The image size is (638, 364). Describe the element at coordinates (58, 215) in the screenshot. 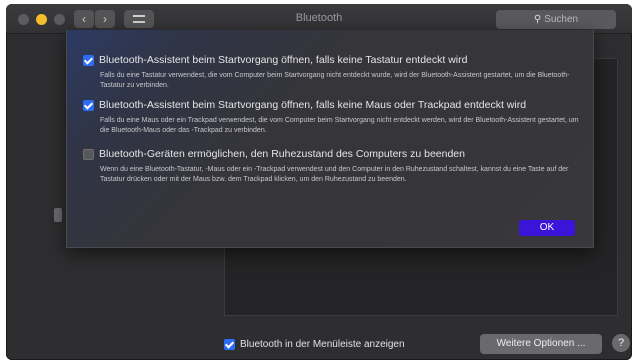

I see `sidebar-handle` at that location.